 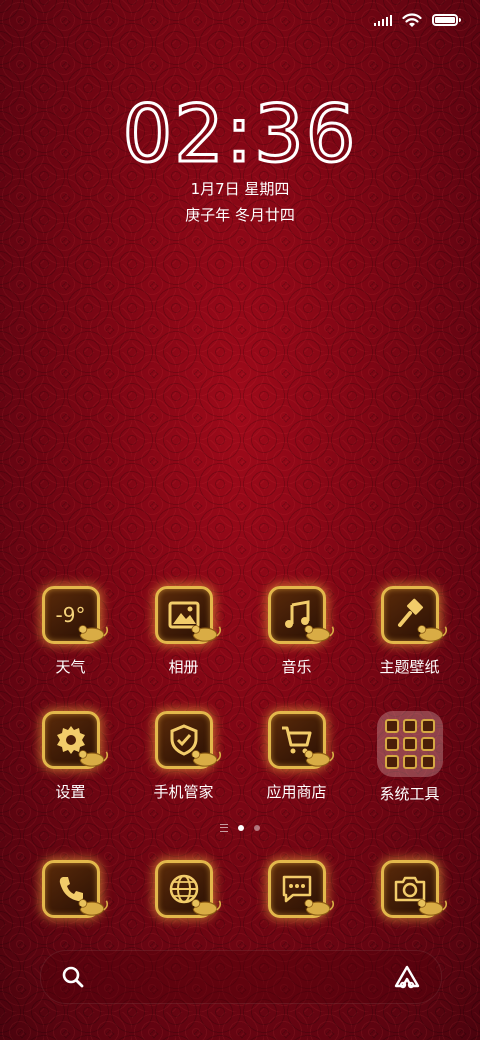 I want to click on app-music: 音乐, so click(x=296, y=631).